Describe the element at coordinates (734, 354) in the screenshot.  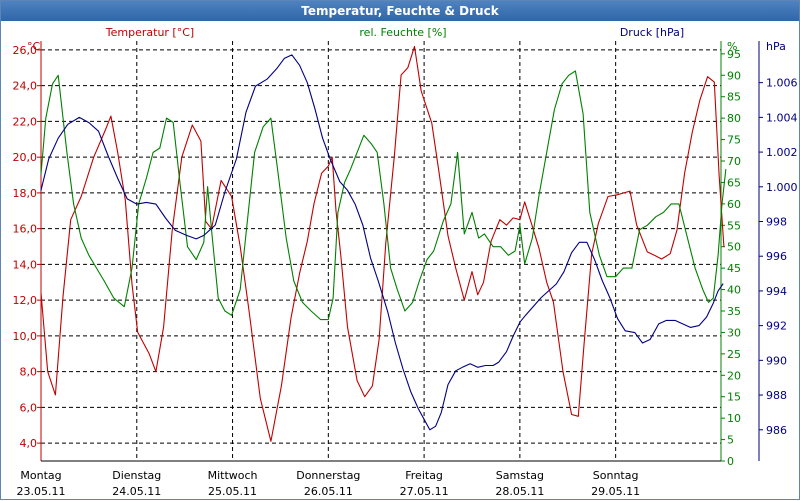
I see `humidity-tick-label: 25` at that location.